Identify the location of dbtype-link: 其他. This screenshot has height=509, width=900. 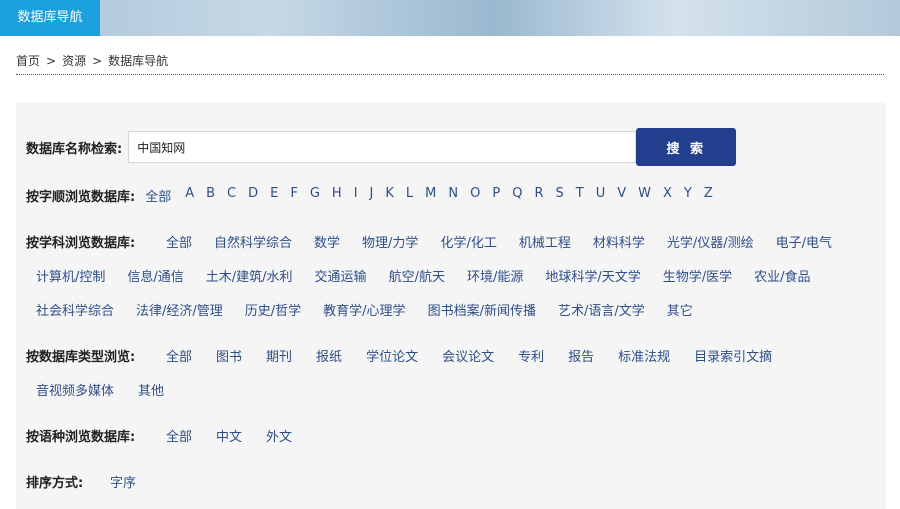
(151, 389).